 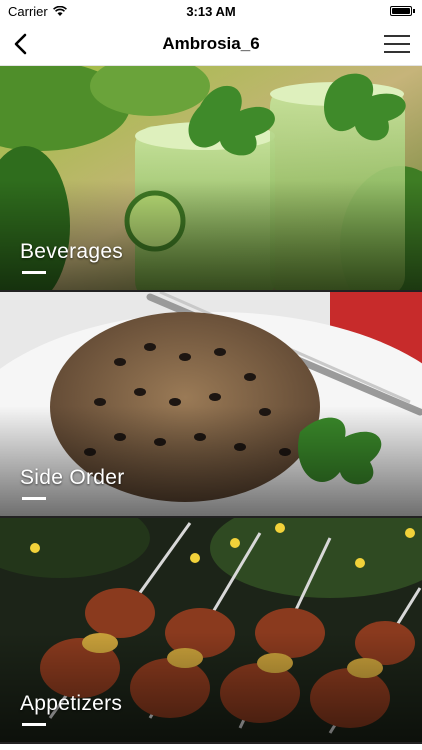 What do you see at coordinates (401, 11) in the screenshot?
I see `battery-icon` at bounding box center [401, 11].